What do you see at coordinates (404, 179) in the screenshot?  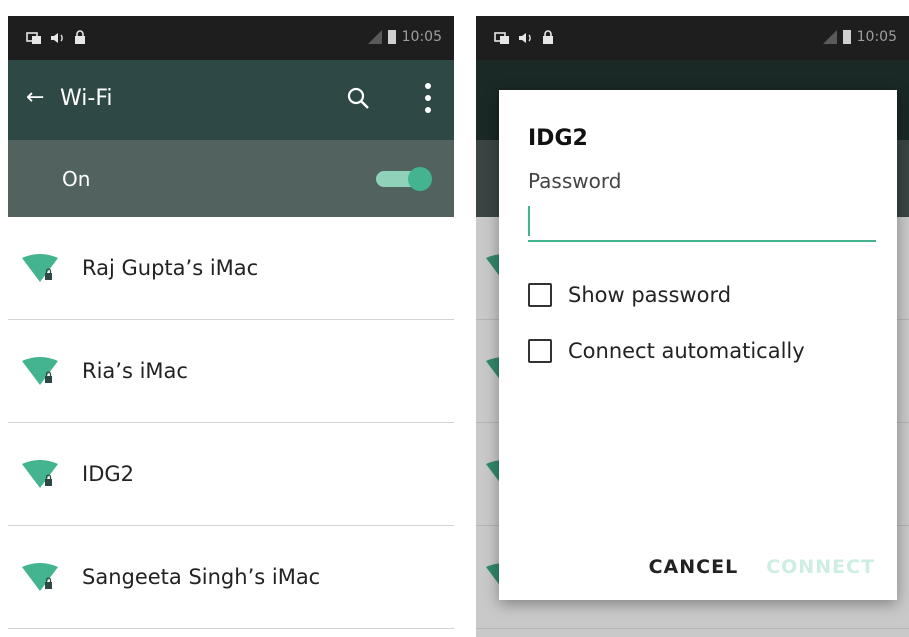 I see `wifi-toggle-switch` at bounding box center [404, 179].